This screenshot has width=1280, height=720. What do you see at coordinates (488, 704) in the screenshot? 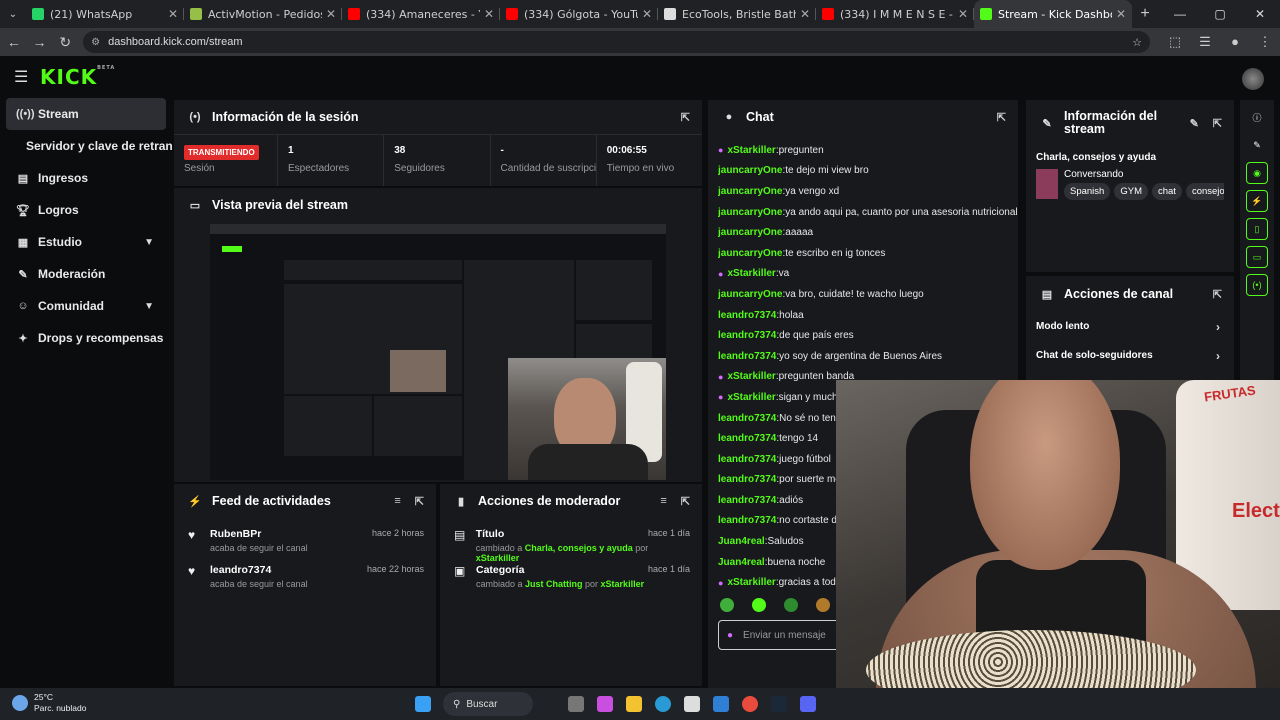
I see `taskbar-search: ⚲ Buscar` at bounding box center [488, 704].